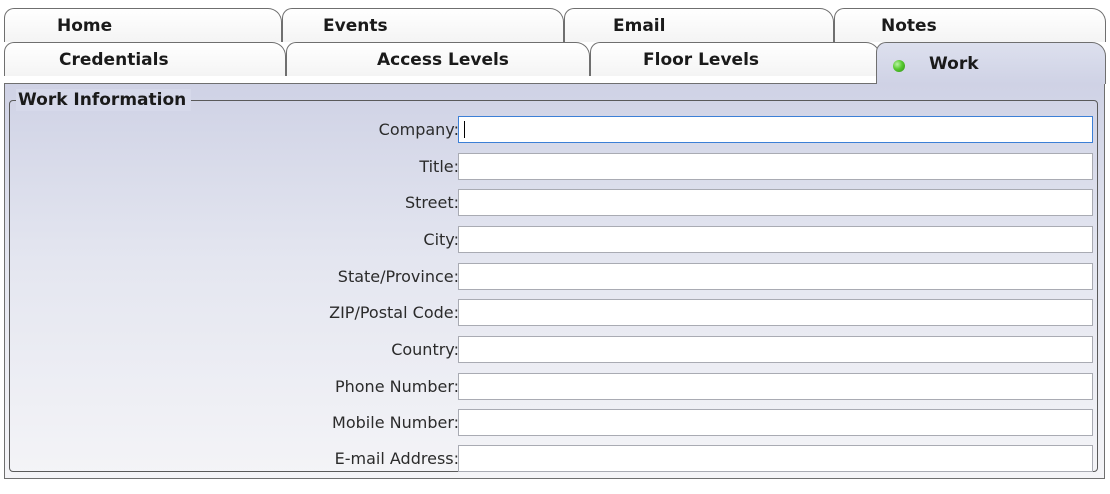 The image size is (1110, 494). What do you see at coordinates (425, 349) in the screenshot?
I see `country-label: Country:` at bounding box center [425, 349].